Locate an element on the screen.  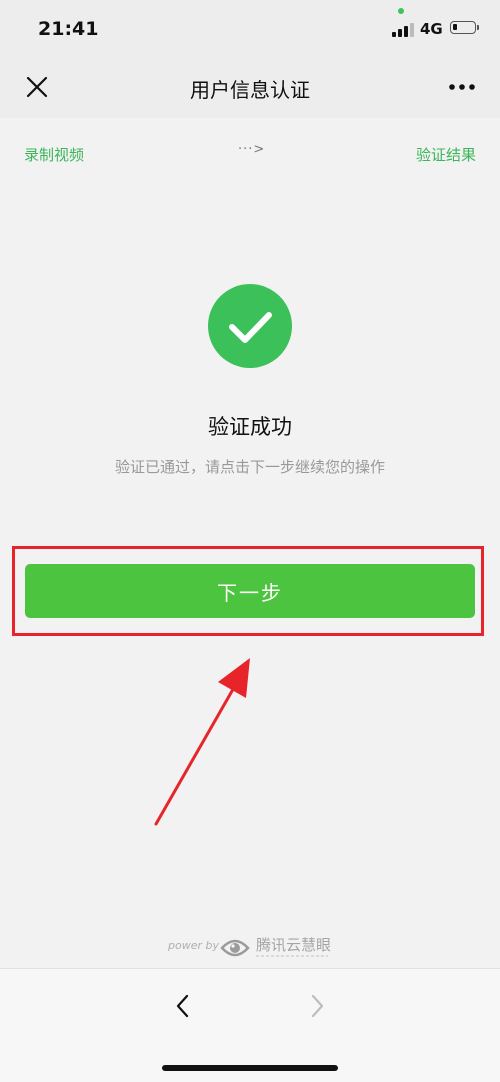
browser-bottom-bar is located at coordinates (250, 1025).